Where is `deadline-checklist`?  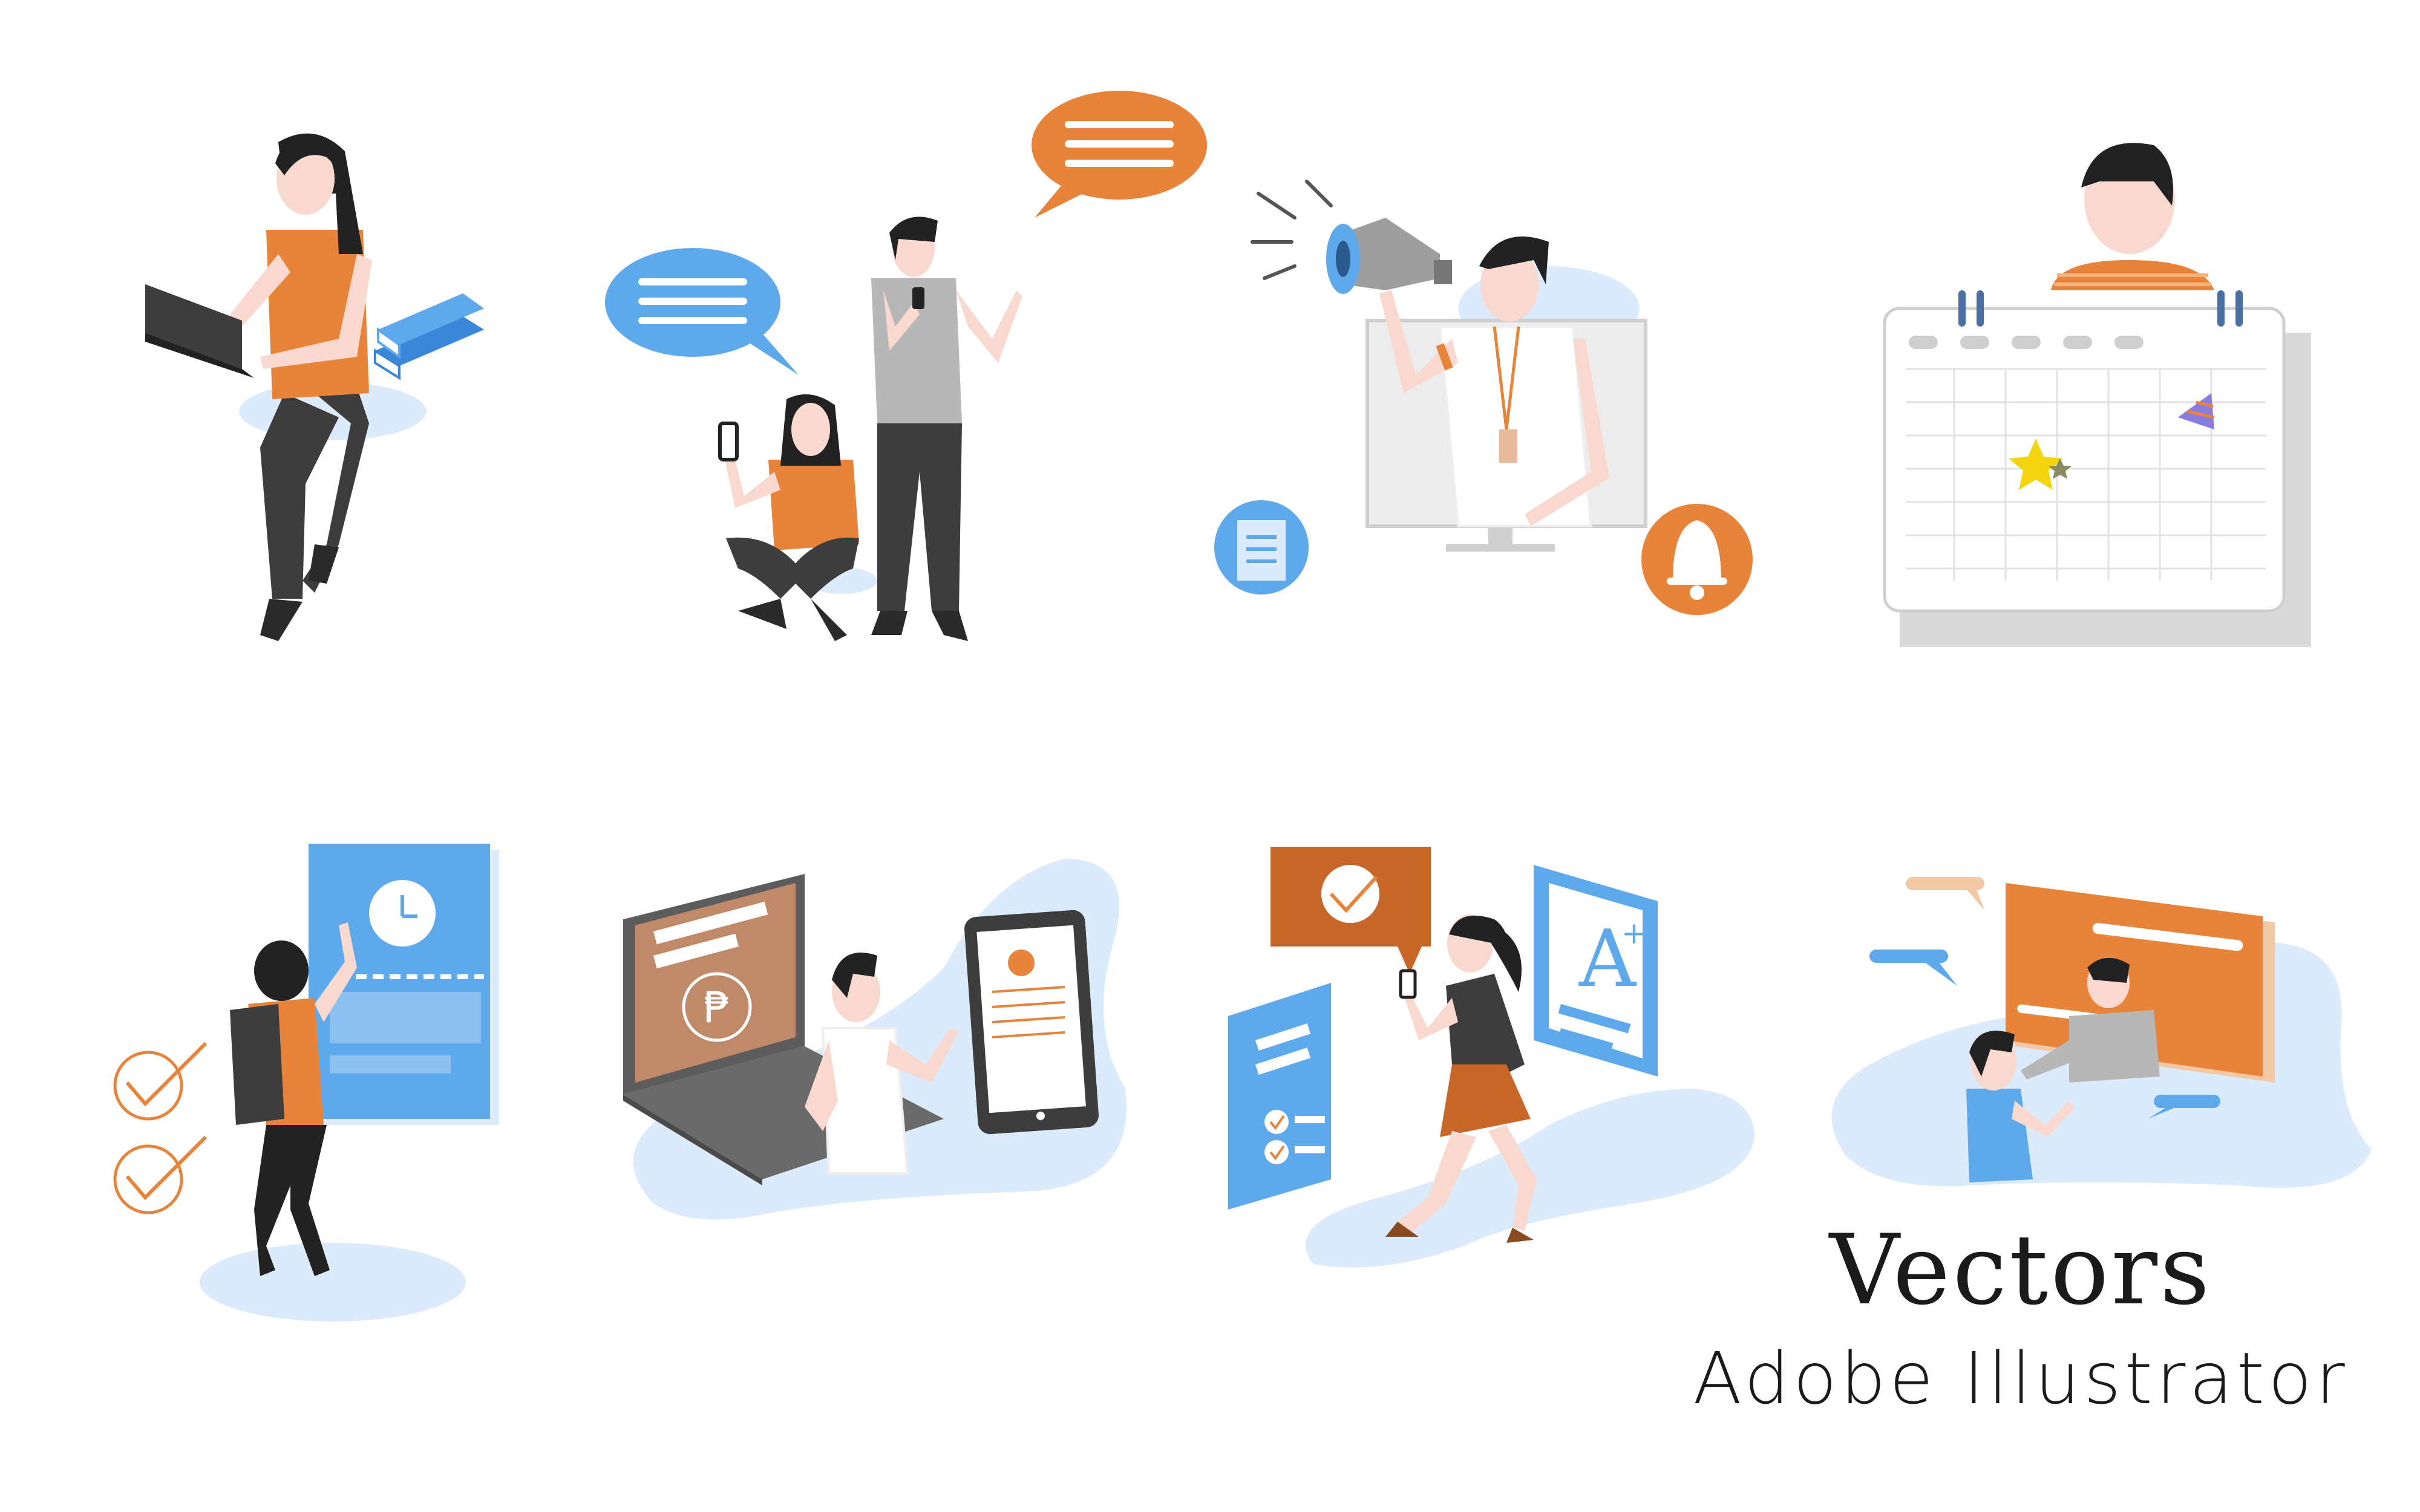
deadline-checklist is located at coordinates (306, 1082).